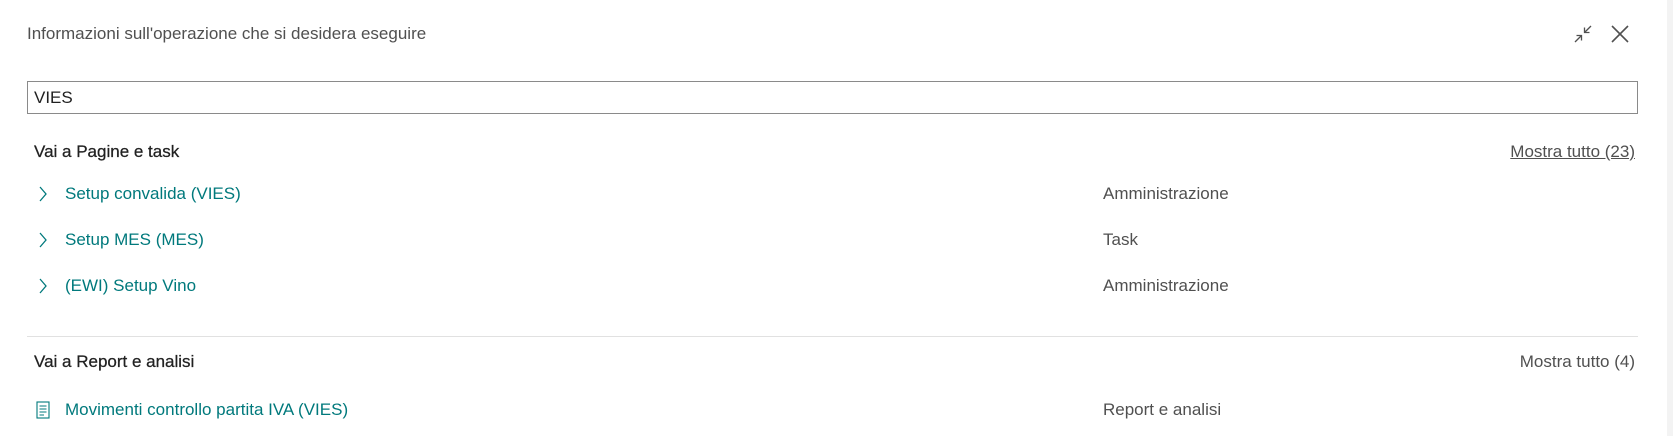  What do you see at coordinates (1670, 218) in the screenshot?
I see `scrollbar` at bounding box center [1670, 218].